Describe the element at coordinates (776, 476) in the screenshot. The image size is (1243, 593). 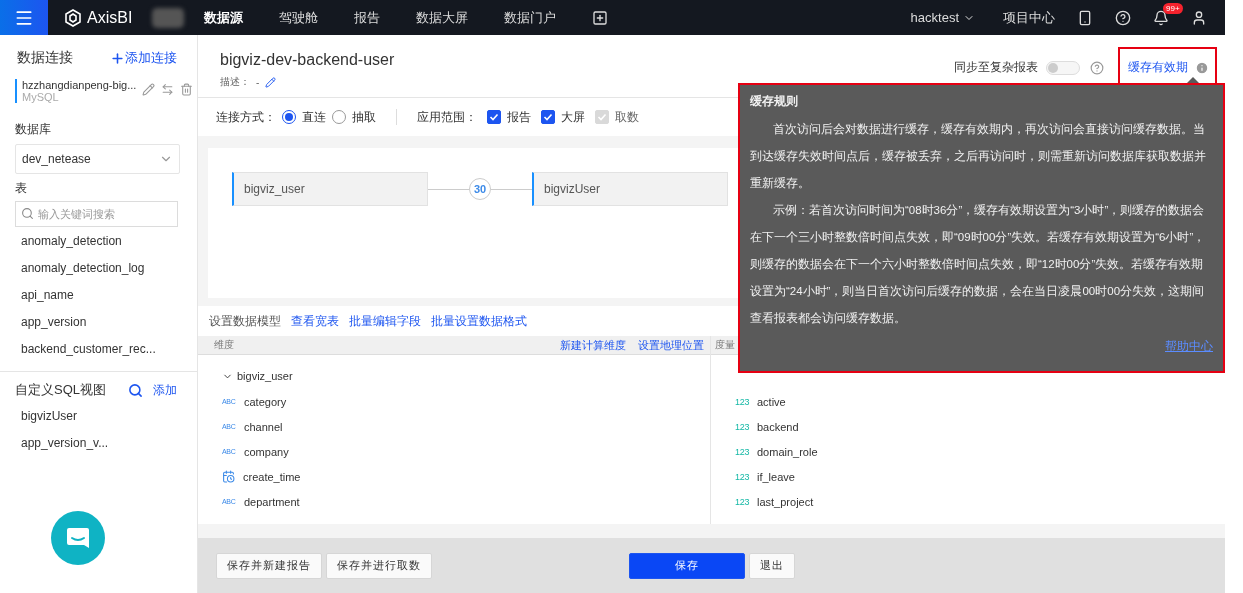
I see `field-name: if_leave` at that location.